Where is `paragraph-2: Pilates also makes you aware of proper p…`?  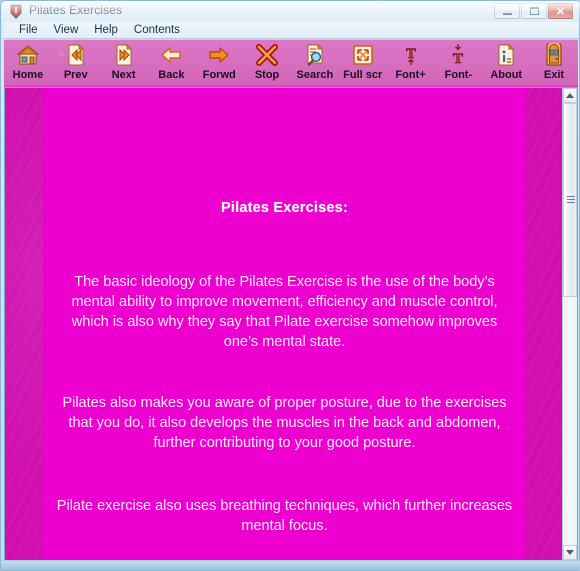
paragraph-2: Pilates also makes you aware of proper p… is located at coordinates (284, 423).